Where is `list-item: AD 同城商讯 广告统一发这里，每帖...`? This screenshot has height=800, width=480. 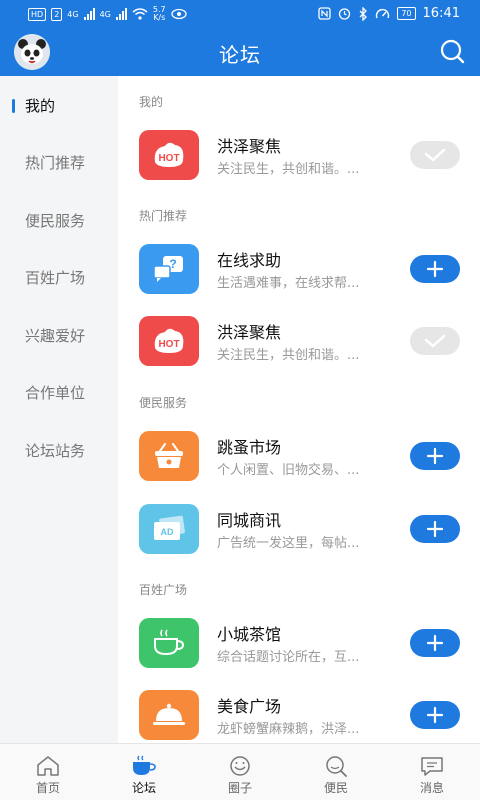 list-item: AD 同城商讯 广告统一发这里，每帖... is located at coordinates (299, 529).